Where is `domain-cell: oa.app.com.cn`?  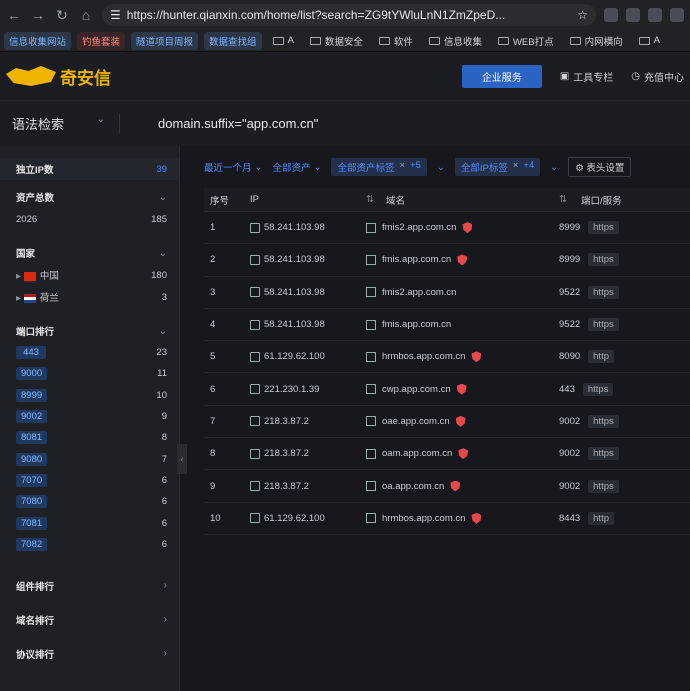 domain-cell: oa.app.com.cn is located at coordinates (462, 486).